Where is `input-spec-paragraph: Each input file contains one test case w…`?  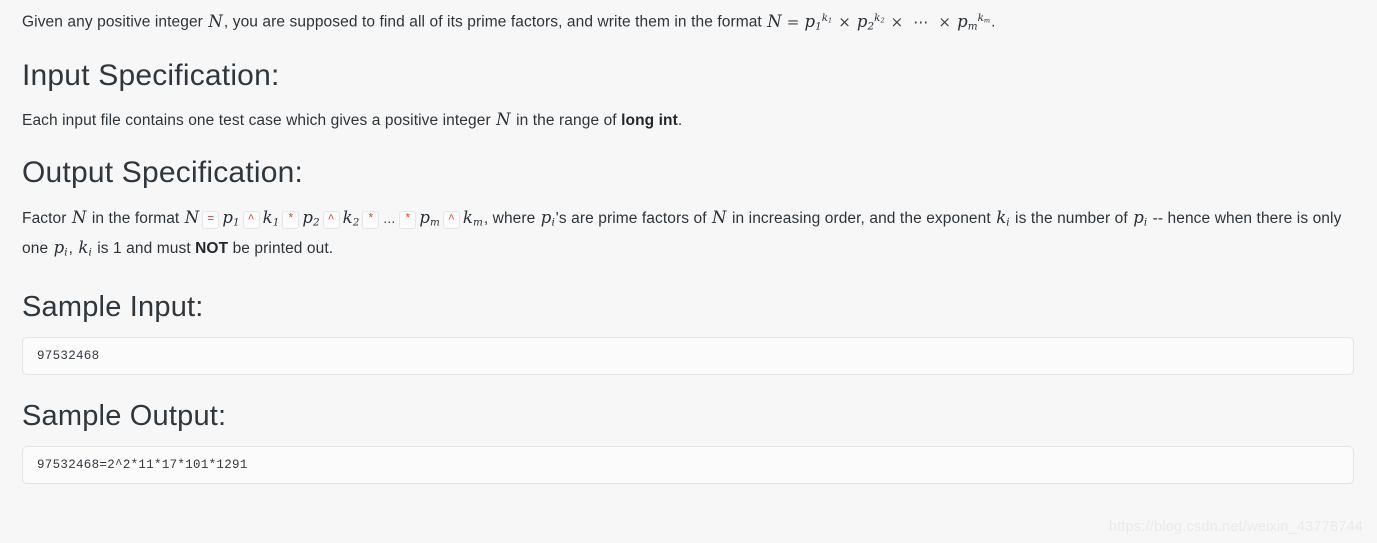
input-spec-paragraph: Each input file contains one test case w… is located at coordinates (688, 113).